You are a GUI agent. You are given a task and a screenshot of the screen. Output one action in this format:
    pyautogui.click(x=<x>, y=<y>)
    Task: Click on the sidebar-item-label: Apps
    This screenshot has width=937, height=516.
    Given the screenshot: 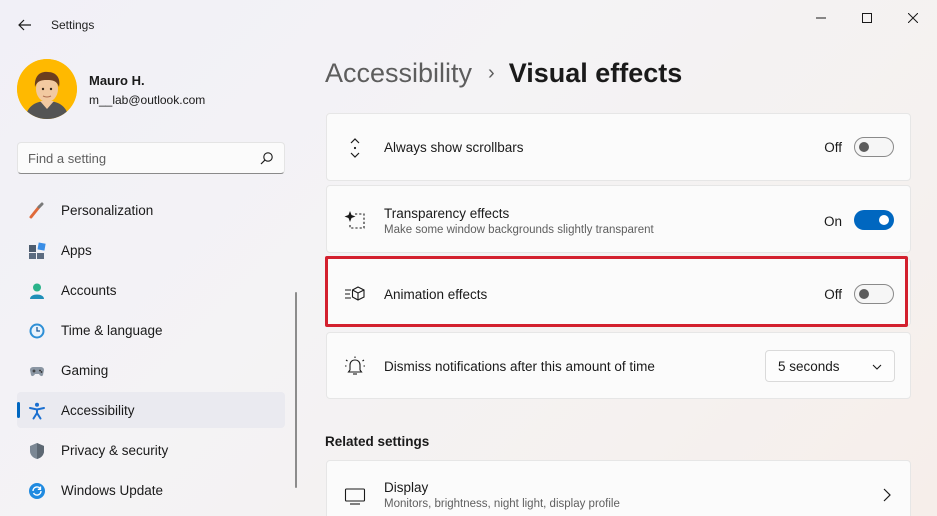 What is the action you would take?
    pyautogui.click(x=76, y=250)
    